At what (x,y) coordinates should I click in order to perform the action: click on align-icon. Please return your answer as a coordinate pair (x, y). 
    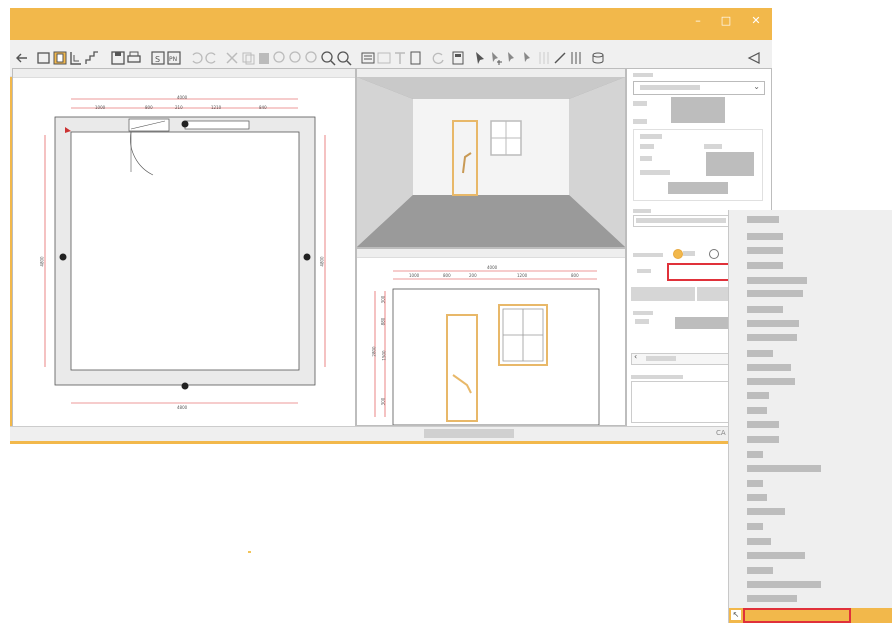
    Looking at the image, I should click on (576, 58).